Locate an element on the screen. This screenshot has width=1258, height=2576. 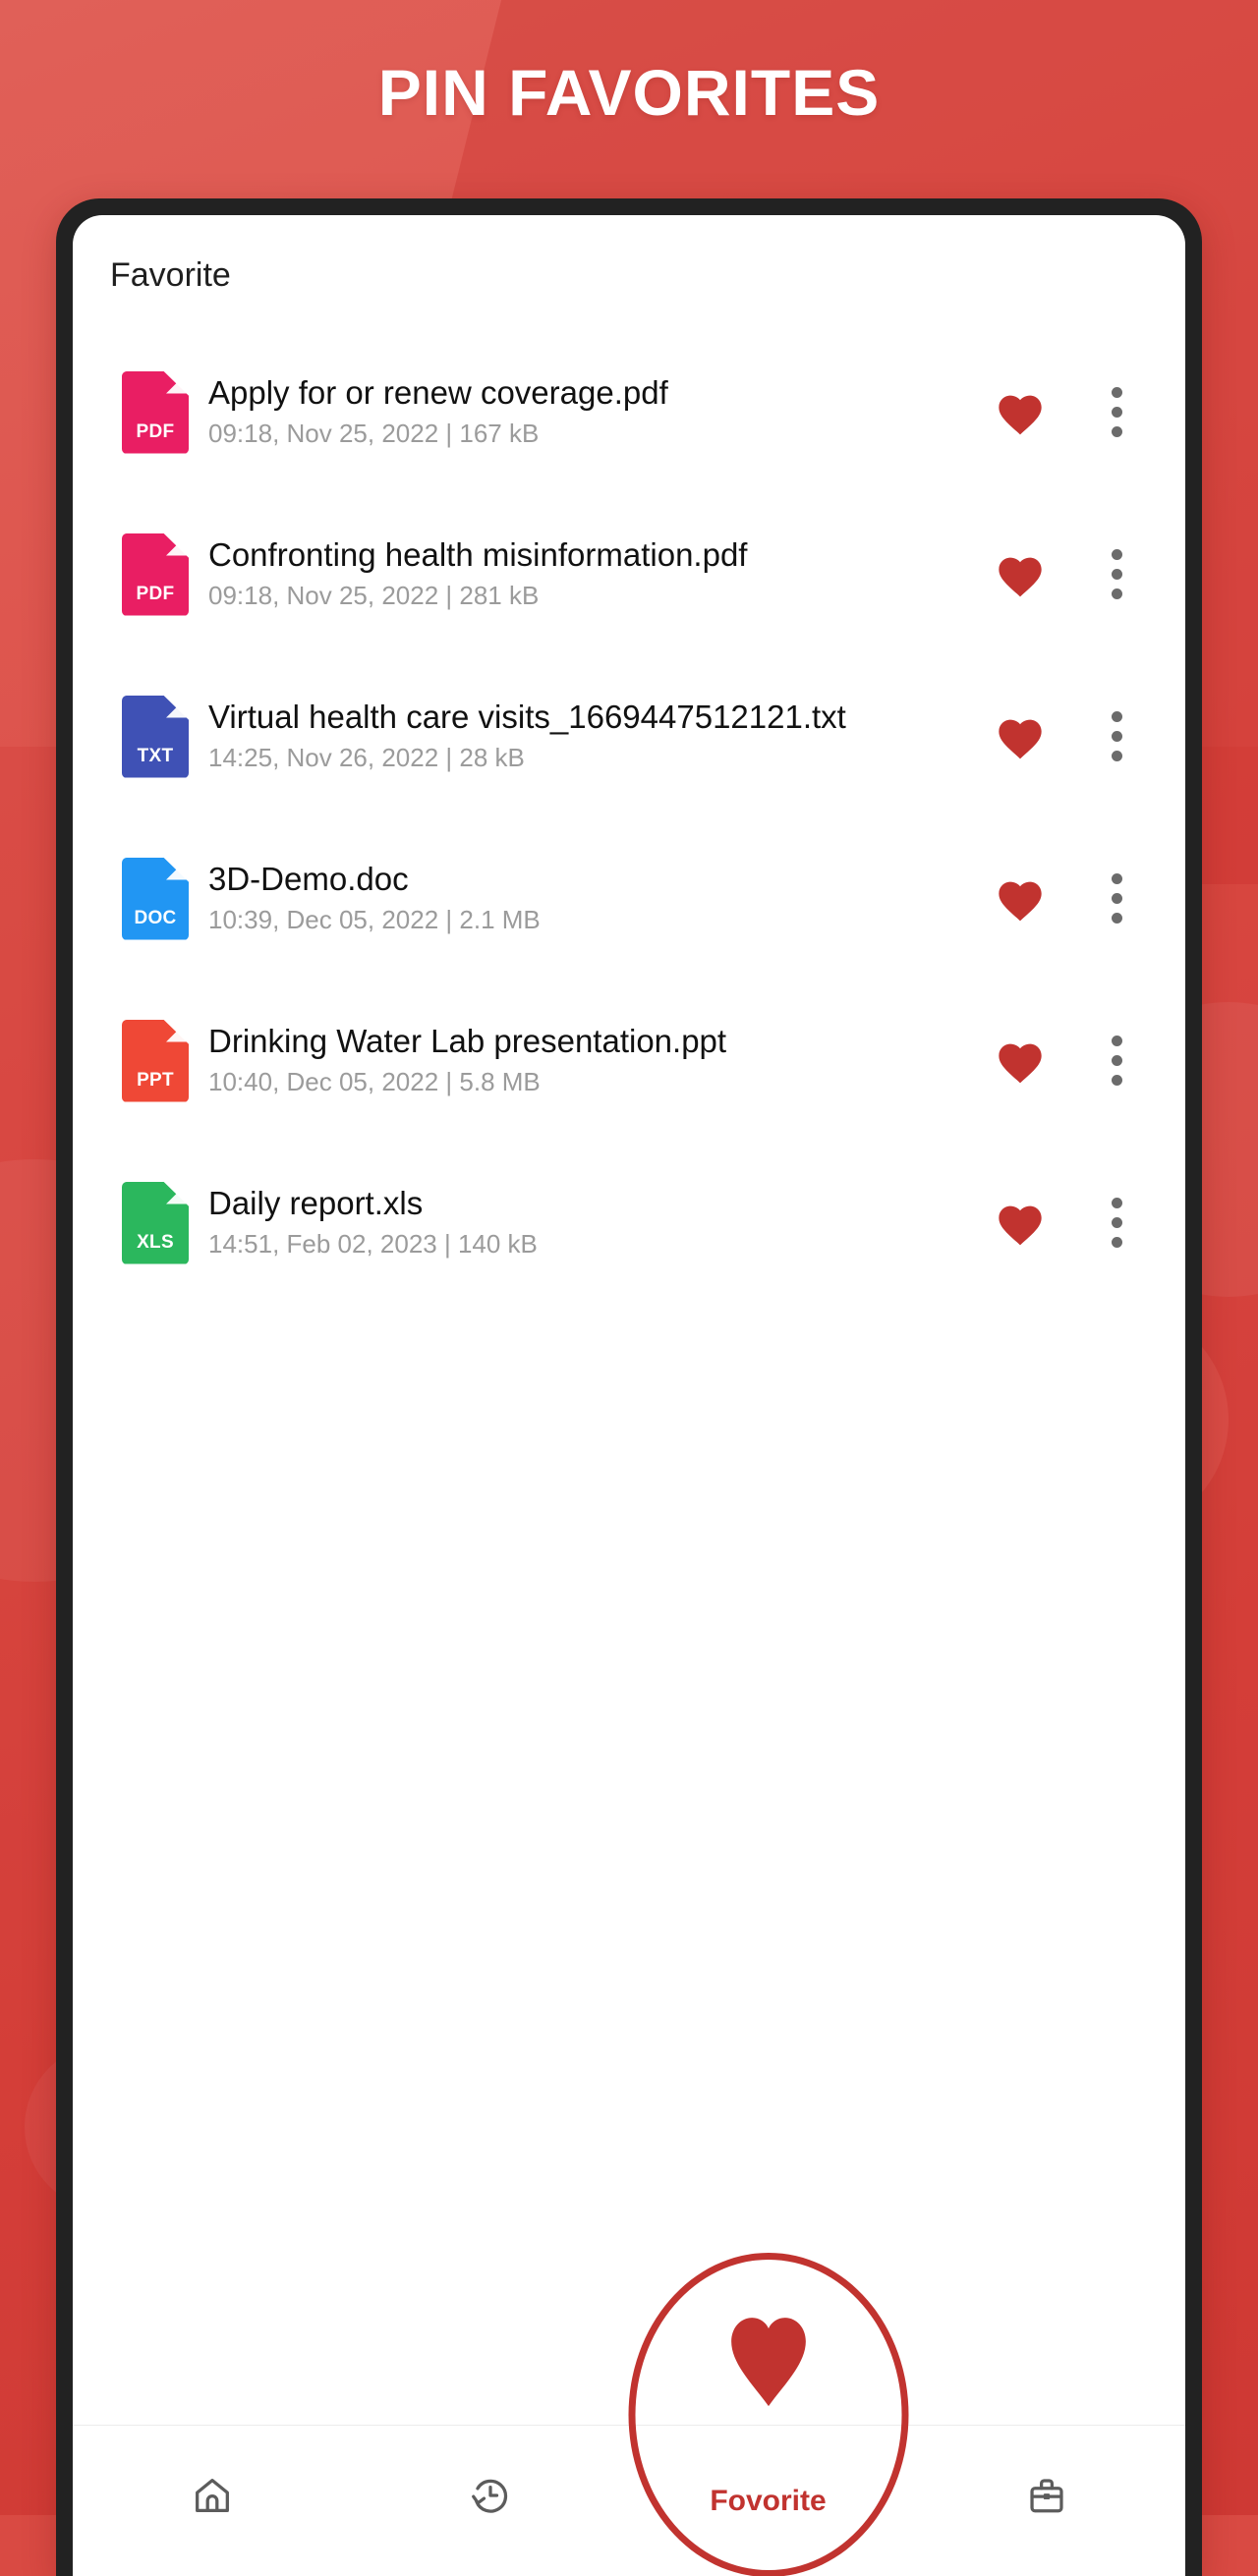
file-name: Drinking Water Lab presentation.ppt is located at coordinates (467, 1041).